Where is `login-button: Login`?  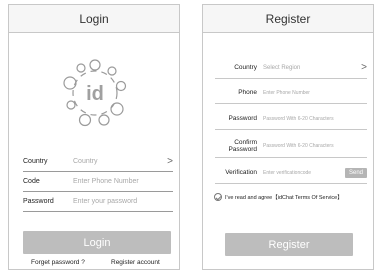
login-button: Login is located at coordinates (97, 242).